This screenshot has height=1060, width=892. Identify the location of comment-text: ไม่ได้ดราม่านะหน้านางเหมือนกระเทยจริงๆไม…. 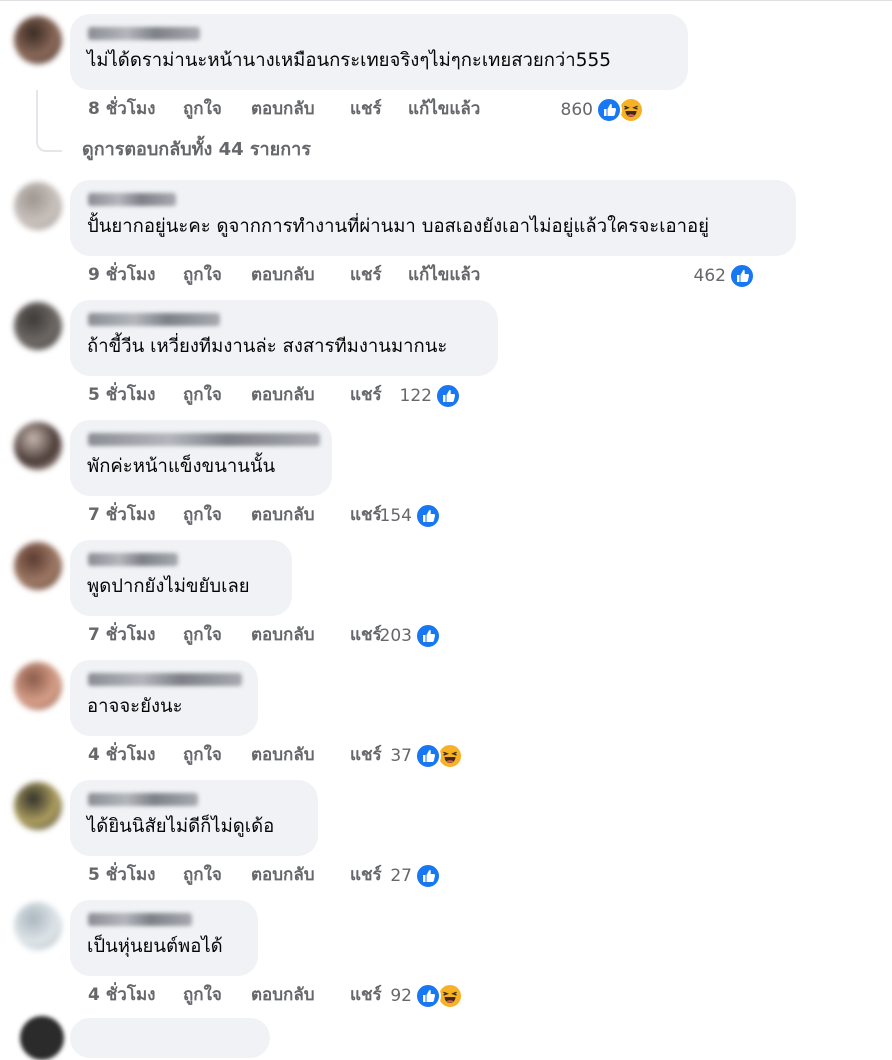
(349, 60).